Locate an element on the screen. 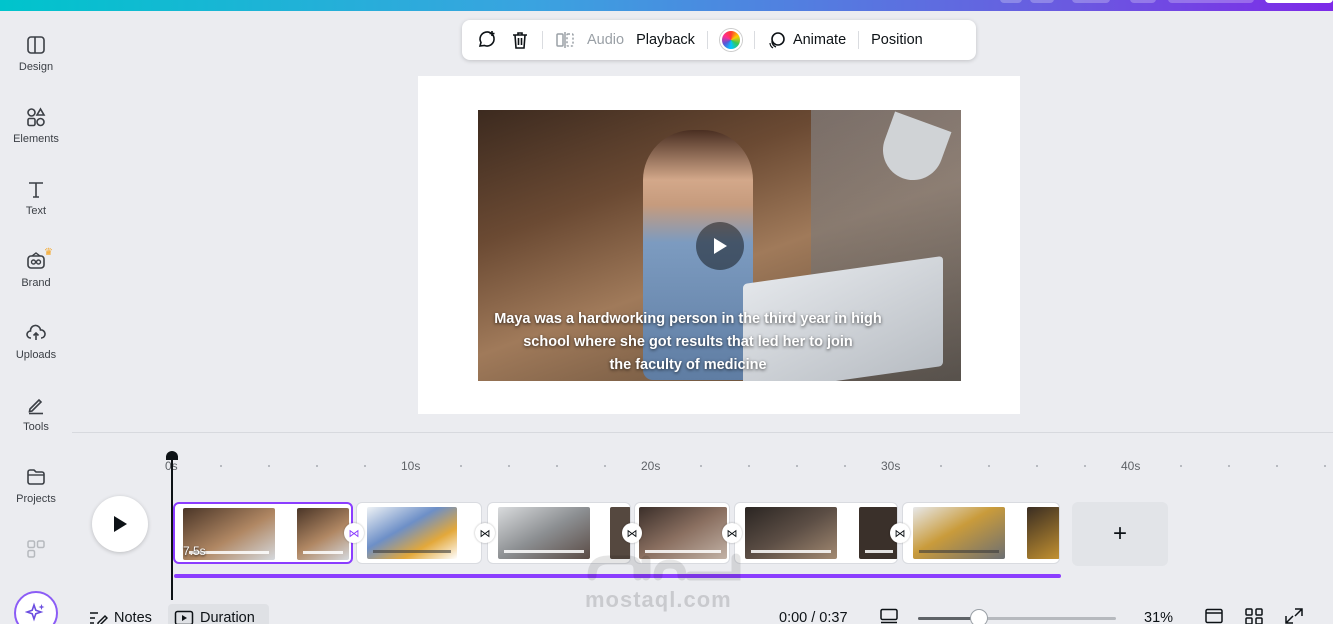 This screenshot has width=1333, height=624. sidebar-item-tools: Tools is located at coordinates (36, 425).